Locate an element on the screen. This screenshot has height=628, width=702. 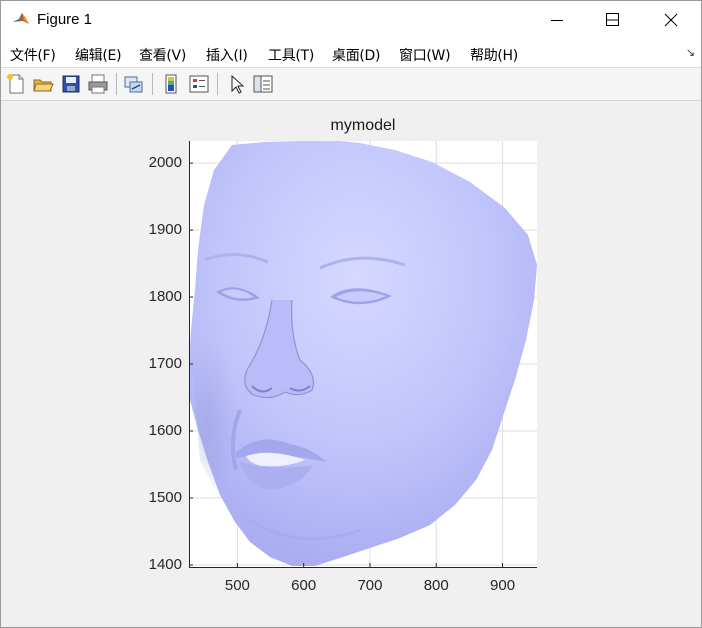
x-tick-label: 900 is located at coordinates (503, 585).